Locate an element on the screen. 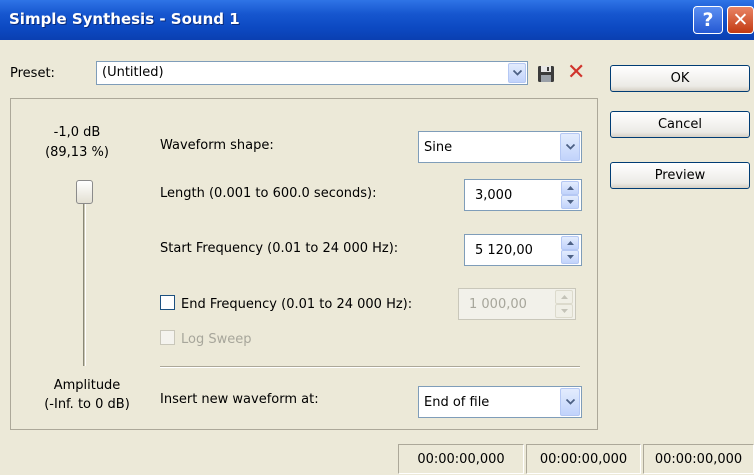 The width and height of the screenshot is (754, 475). help-button: ? is located at coordinates (708, 20).